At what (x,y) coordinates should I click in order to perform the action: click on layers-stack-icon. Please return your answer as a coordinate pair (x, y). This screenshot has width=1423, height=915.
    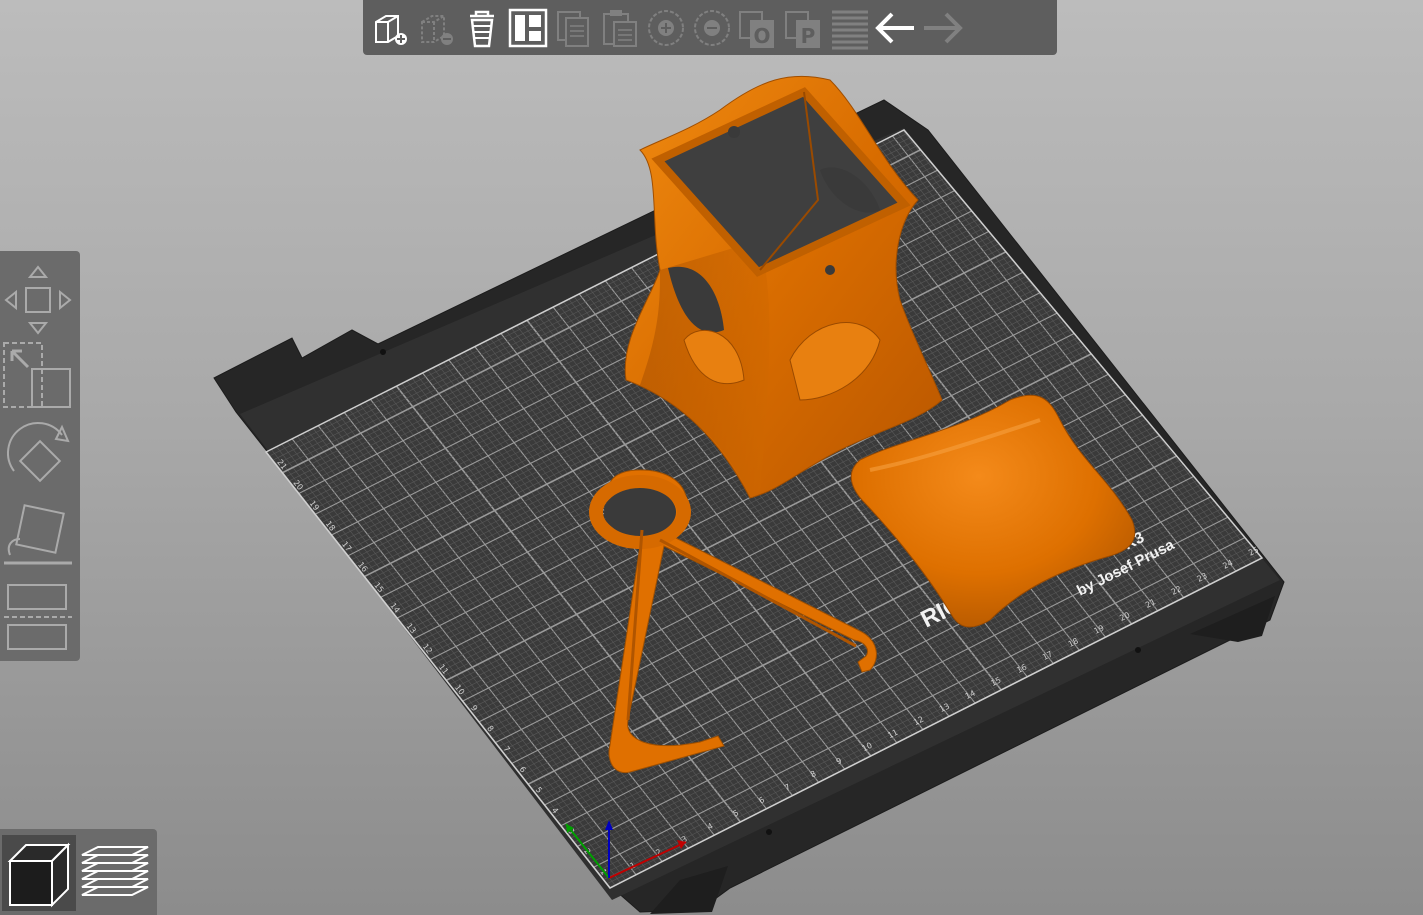
    Looking at the image, I should click on (115, 871).